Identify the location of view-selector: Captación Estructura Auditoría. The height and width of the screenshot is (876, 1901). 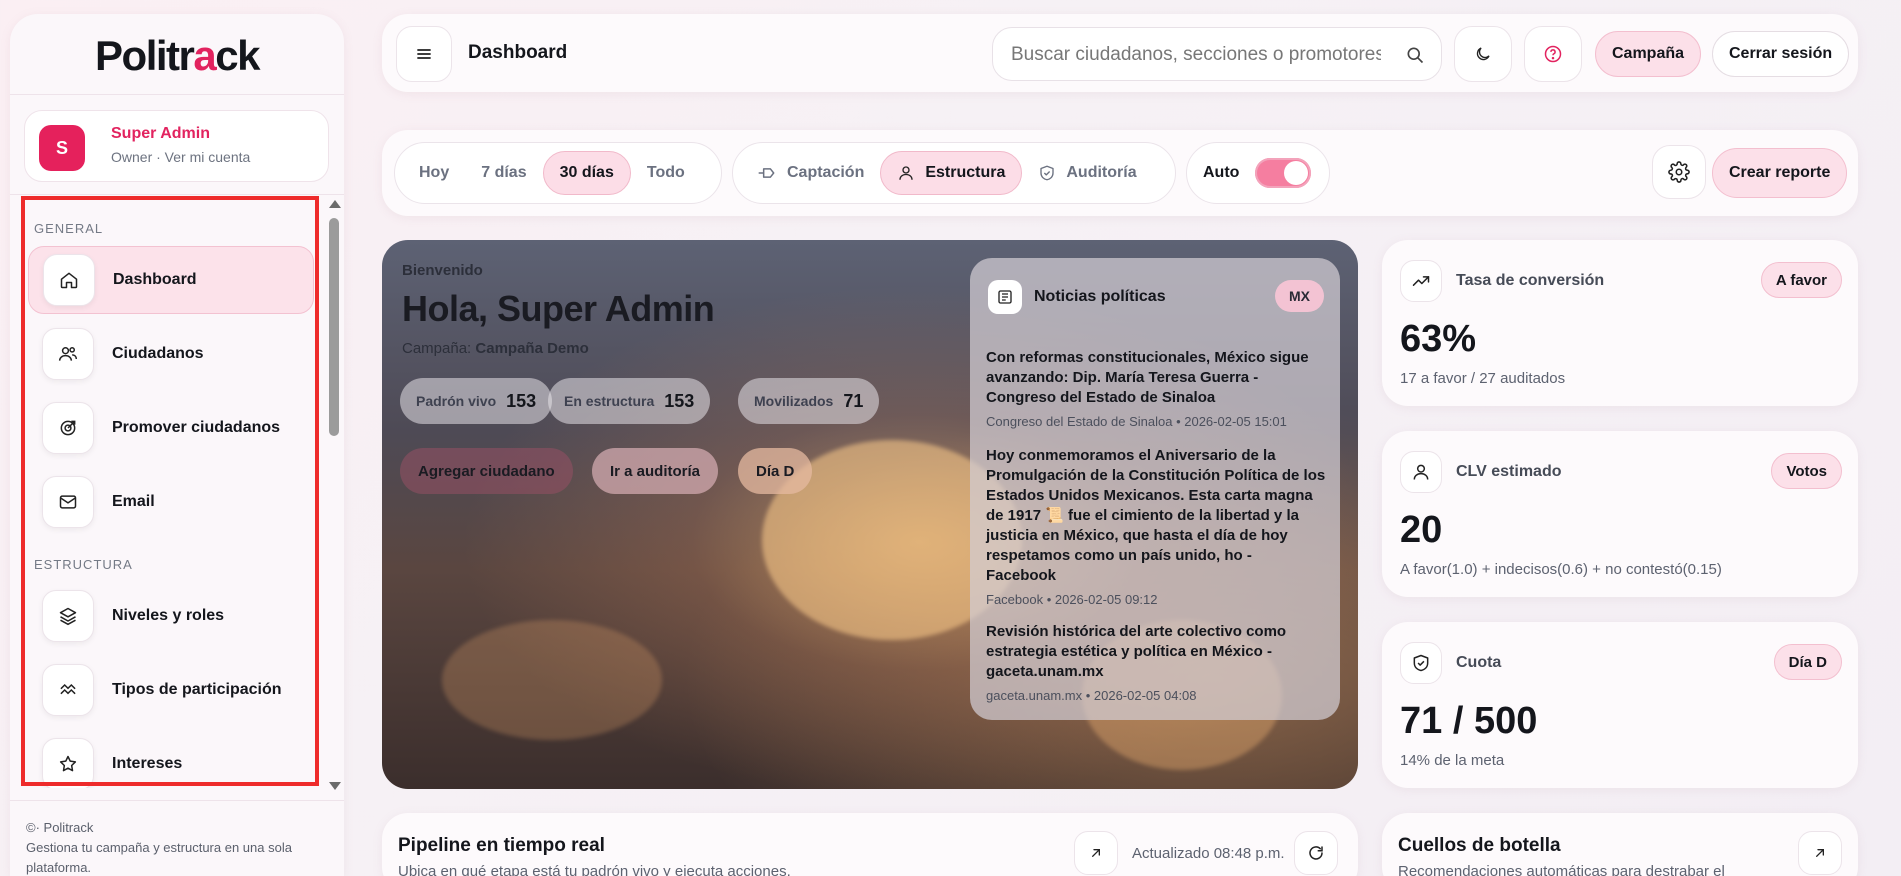
(954, 173).